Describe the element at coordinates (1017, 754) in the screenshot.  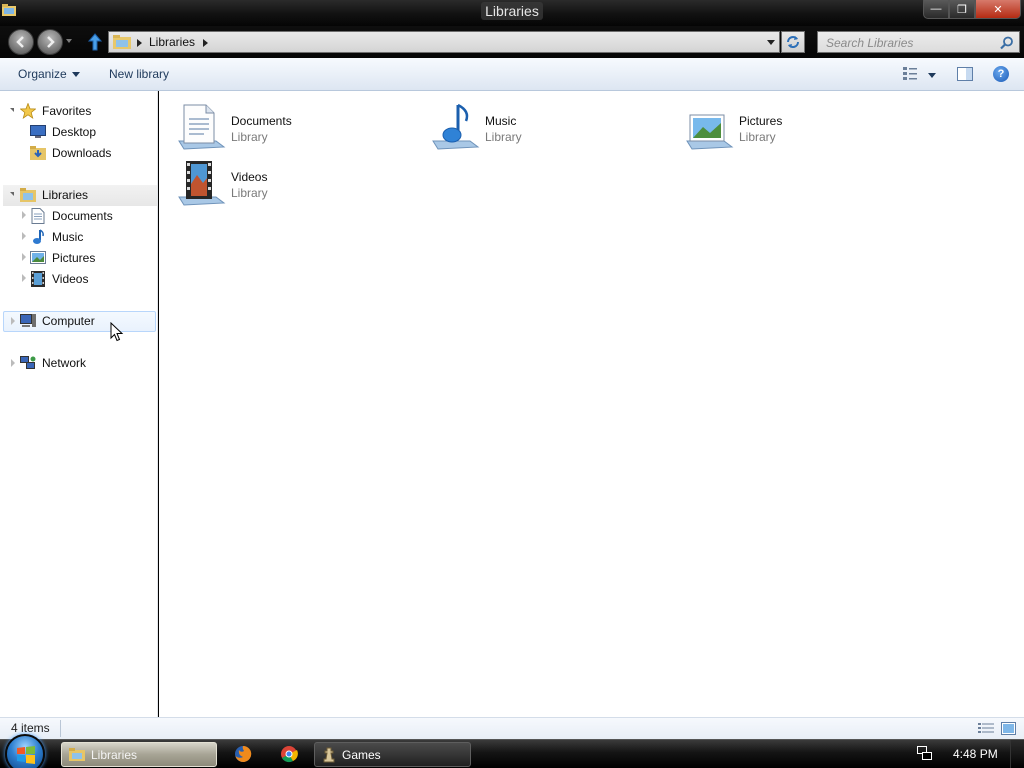
I see `show-desktop-button` at that location.